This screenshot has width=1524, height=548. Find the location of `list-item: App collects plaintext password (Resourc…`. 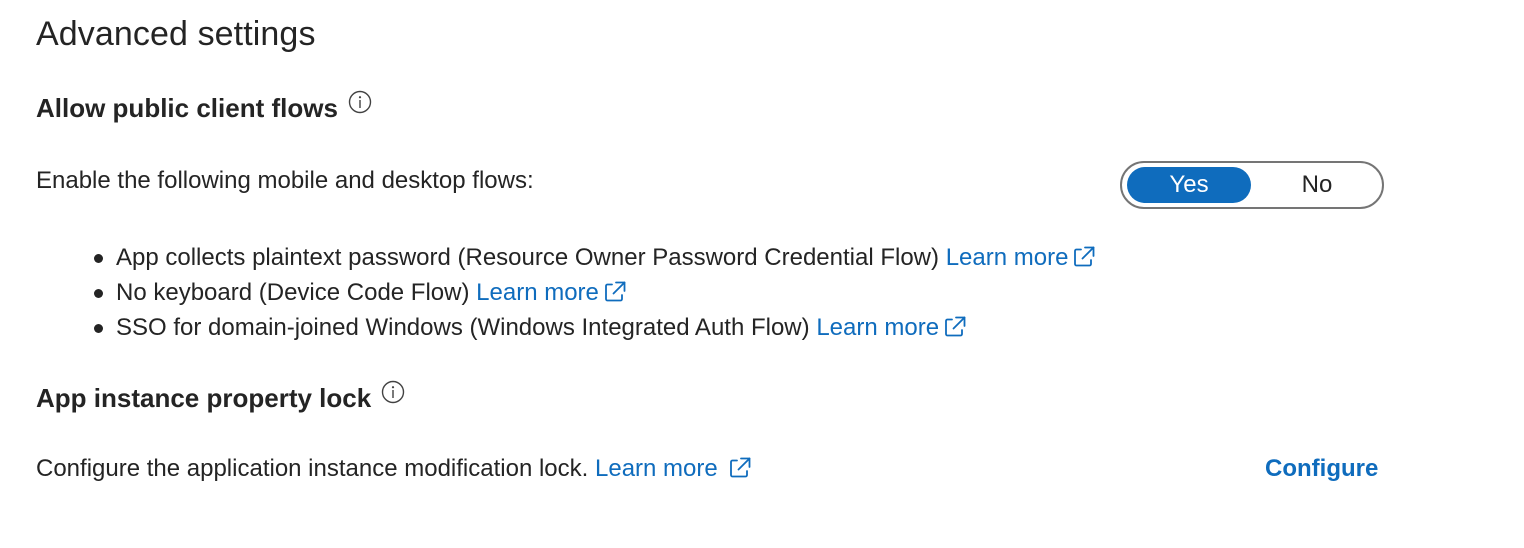

list-item: App collects plaintext password (Resourc… is located at coordinates (593, 257).